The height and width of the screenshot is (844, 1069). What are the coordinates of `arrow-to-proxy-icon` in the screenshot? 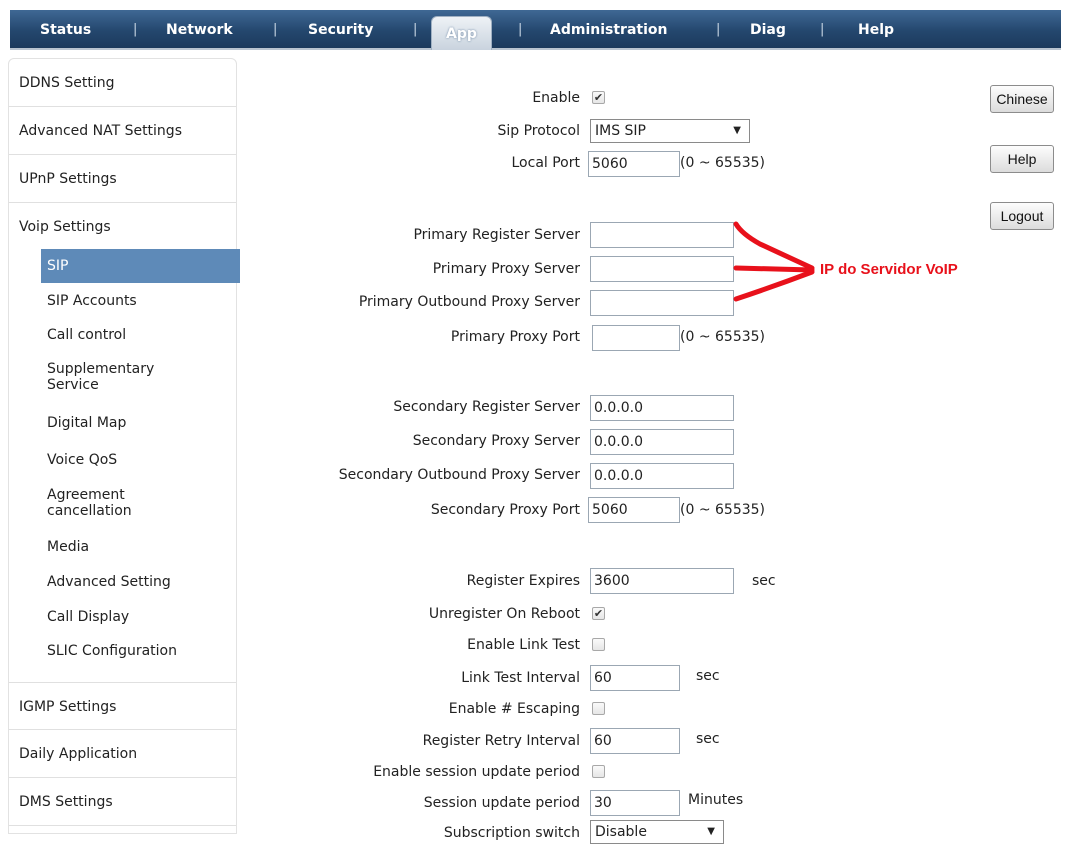 It's located at (774, 269).